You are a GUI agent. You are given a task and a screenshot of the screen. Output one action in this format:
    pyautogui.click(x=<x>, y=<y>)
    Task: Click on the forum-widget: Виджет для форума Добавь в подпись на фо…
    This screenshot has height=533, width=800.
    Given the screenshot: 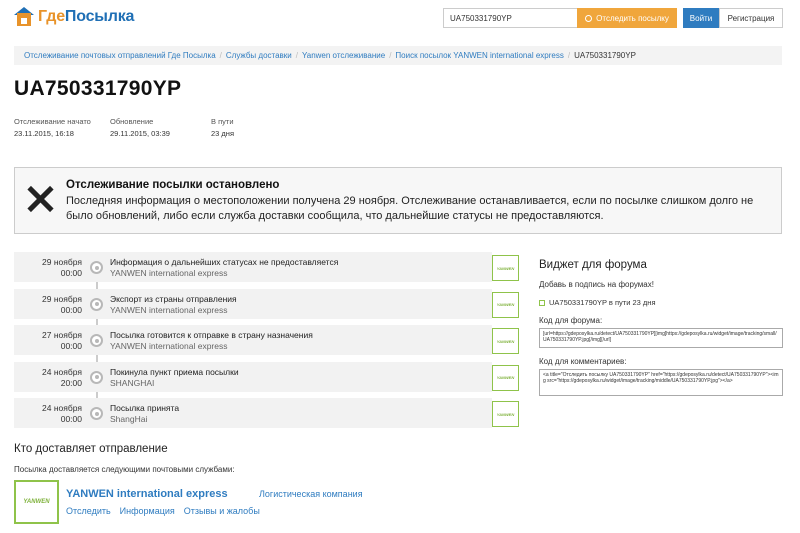 What is the action you would take?
    pyautogui.click(x=661, y=327)
    